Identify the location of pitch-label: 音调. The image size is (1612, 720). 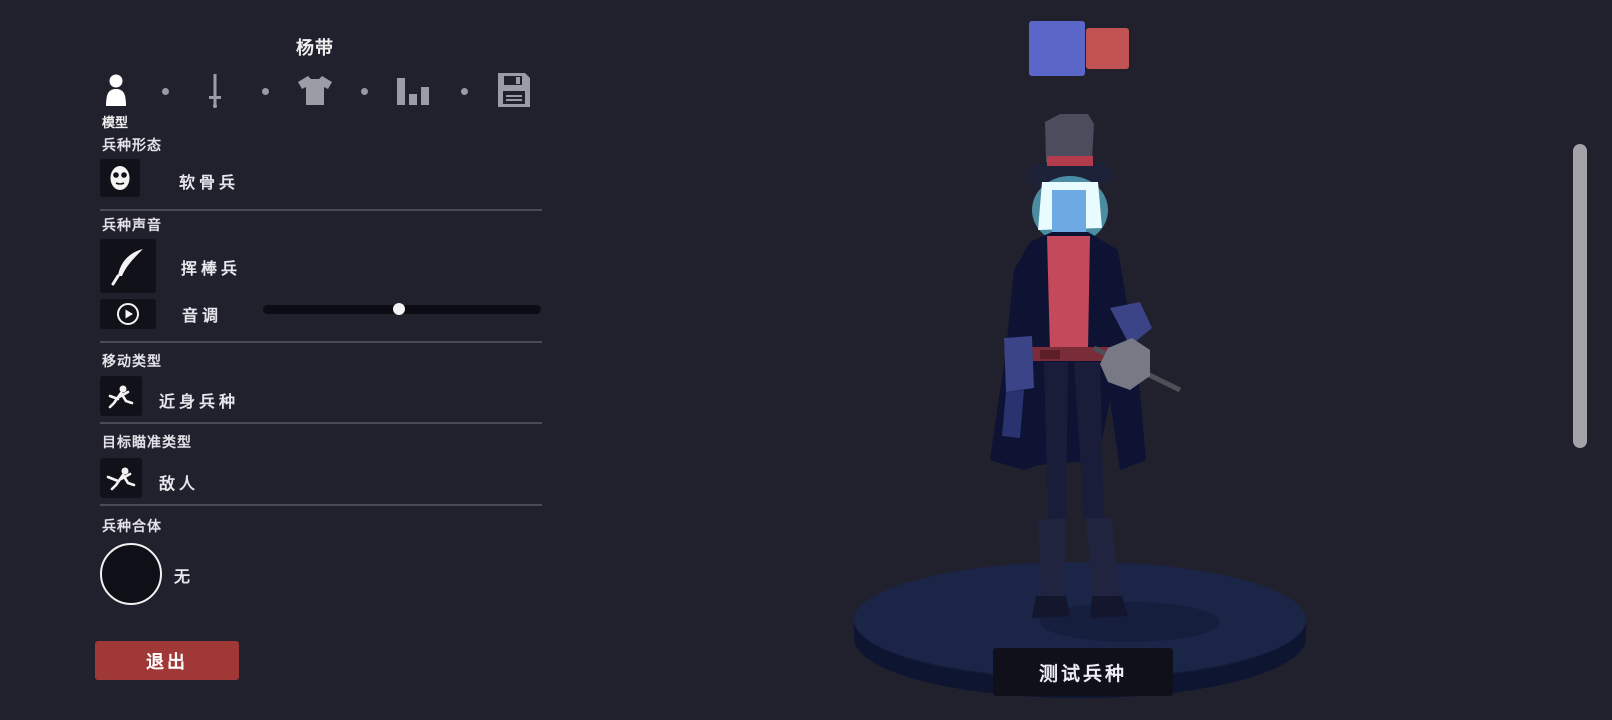
(202, 315).